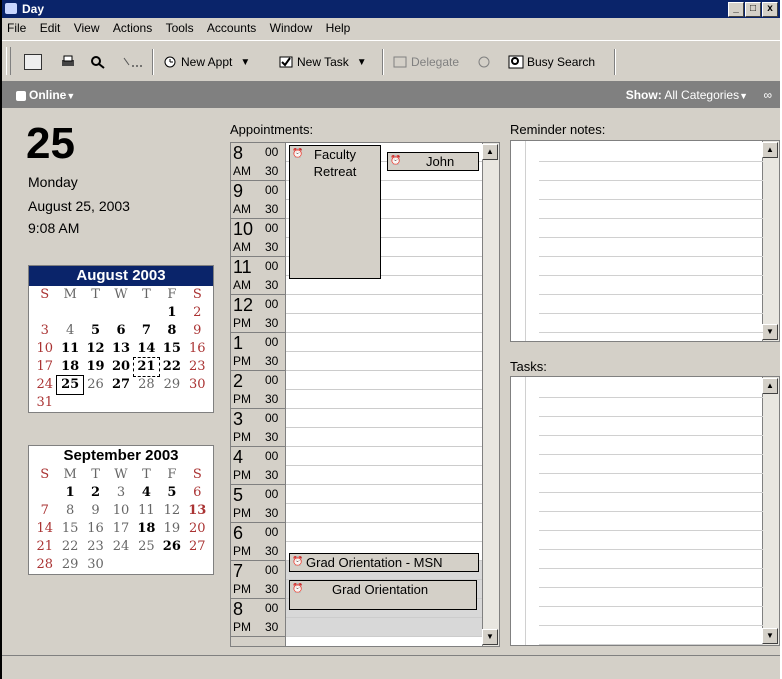  Describe the element at coordinates (171, 547) in the screenshot. I see `calendar-day: 26` at that location.